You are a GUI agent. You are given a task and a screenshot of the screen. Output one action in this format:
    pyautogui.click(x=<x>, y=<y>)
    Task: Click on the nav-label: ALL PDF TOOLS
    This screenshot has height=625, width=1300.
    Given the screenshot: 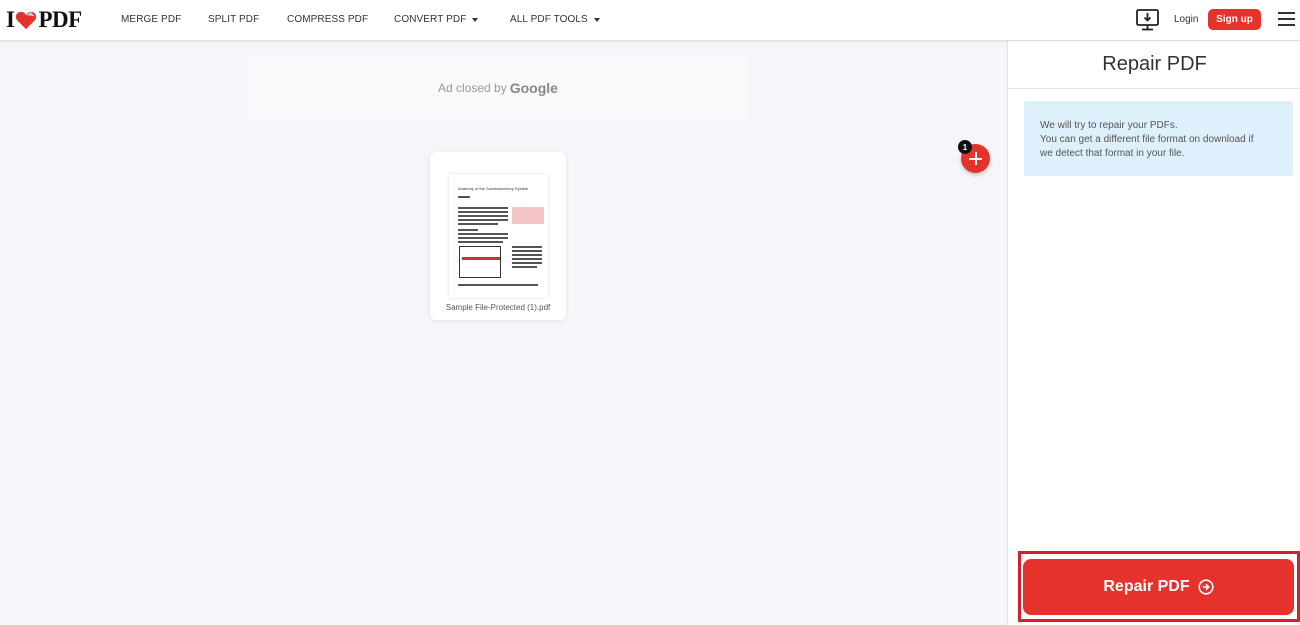 What is the action you would take?
    pyautogui.click(x=549, y=19)
    